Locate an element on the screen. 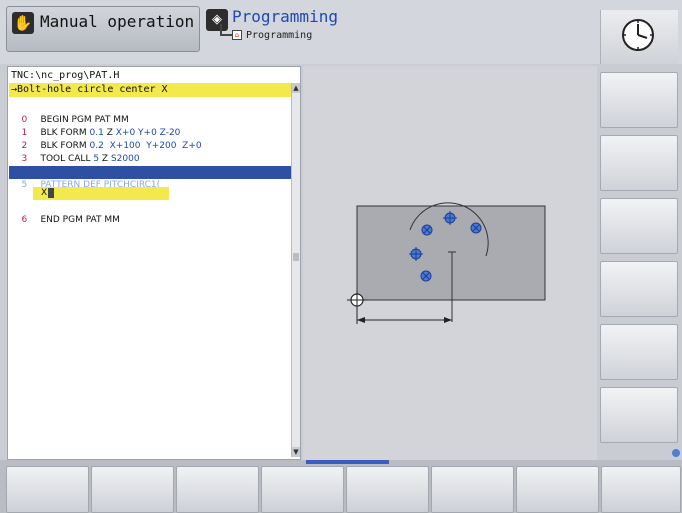 Image resolution: width=682 pixels, height=513 pixels. program-line: 4L Z+100 R0 FMAX M3 is located at coordinates (150, 165).